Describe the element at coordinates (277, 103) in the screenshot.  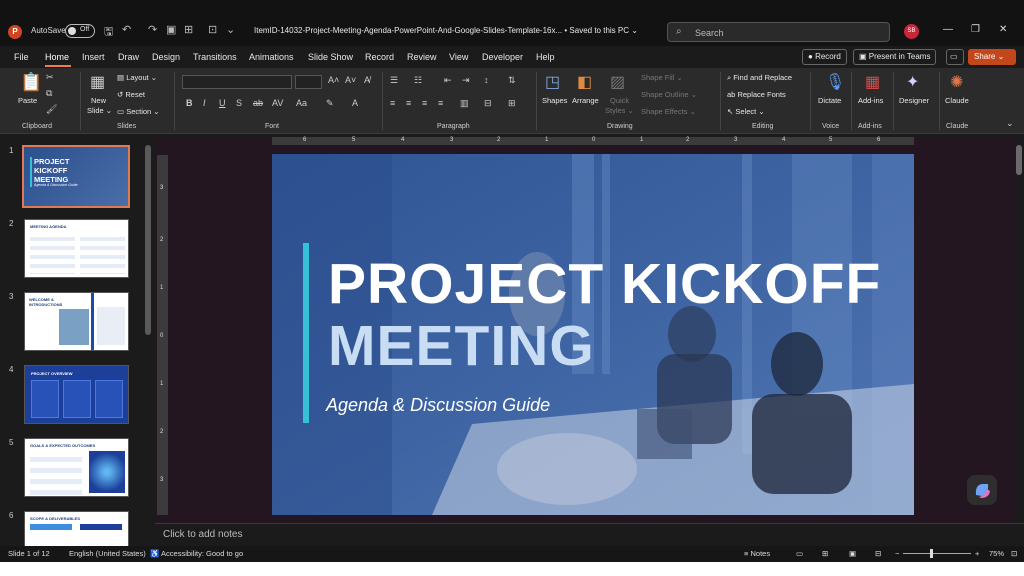
I see `char-spacing-icon: AV` at that location.